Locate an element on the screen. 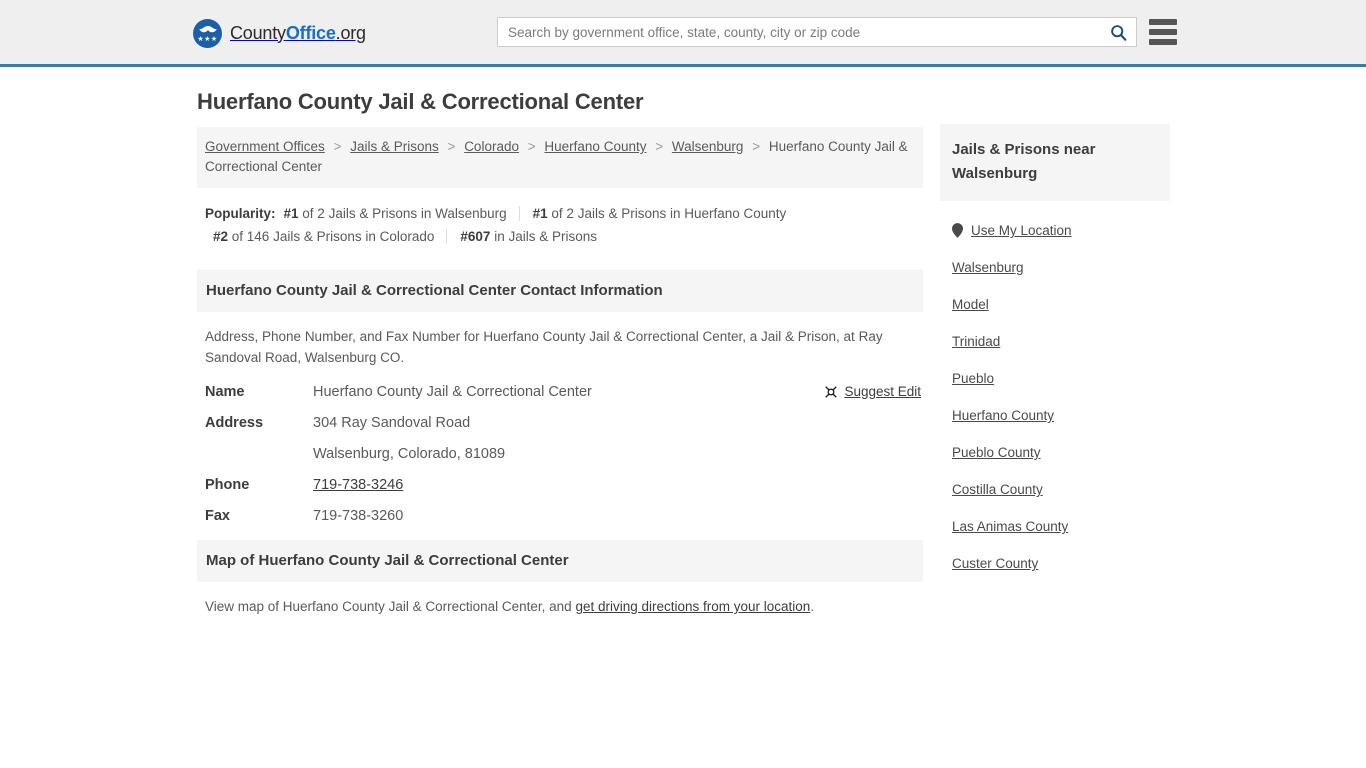  sidebar-item-label: Custer County is located at coordinates (995, 563).